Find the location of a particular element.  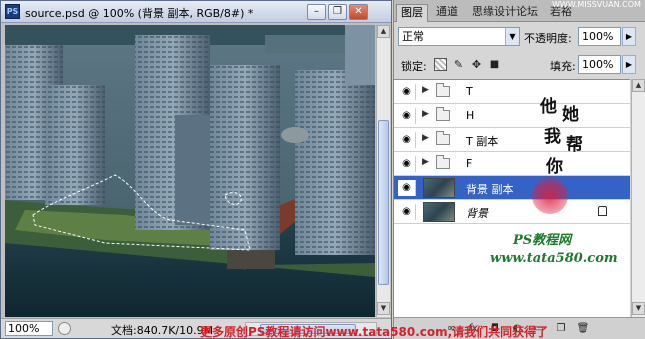

layer-name: T 副本 is located at coordinates (482, 141).